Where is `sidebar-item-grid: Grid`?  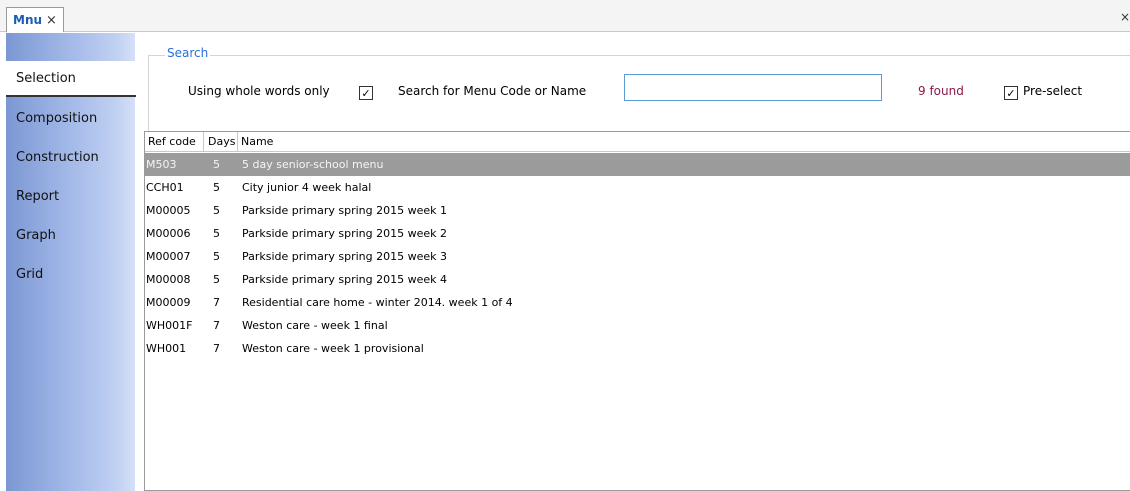 sidebar-item-grid: Grid is located at coordinates (70, 274).